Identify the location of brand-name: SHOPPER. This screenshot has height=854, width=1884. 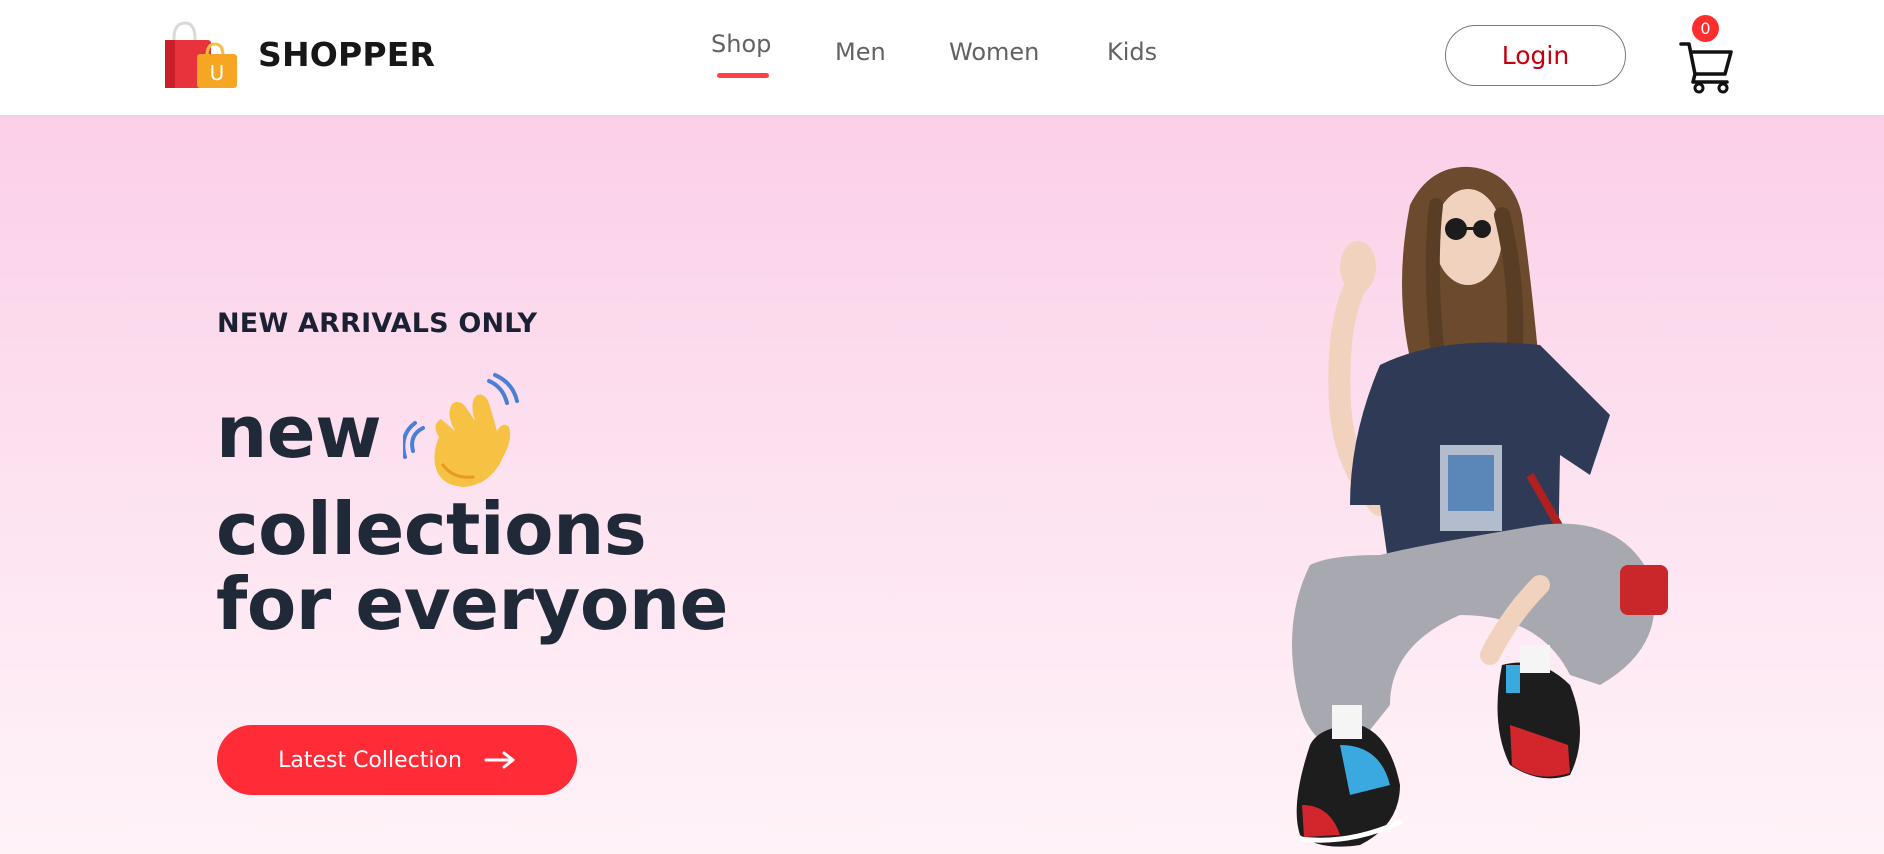
(347, 54).